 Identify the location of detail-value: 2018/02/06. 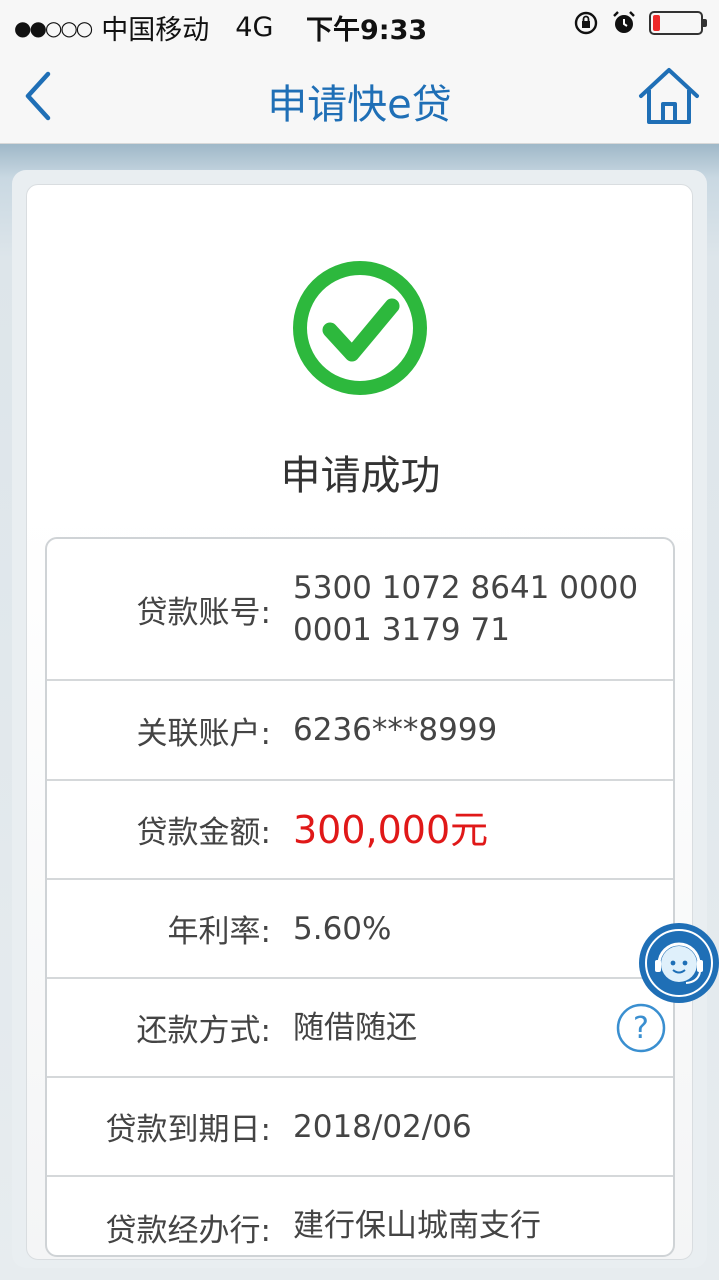
(382, 1126).